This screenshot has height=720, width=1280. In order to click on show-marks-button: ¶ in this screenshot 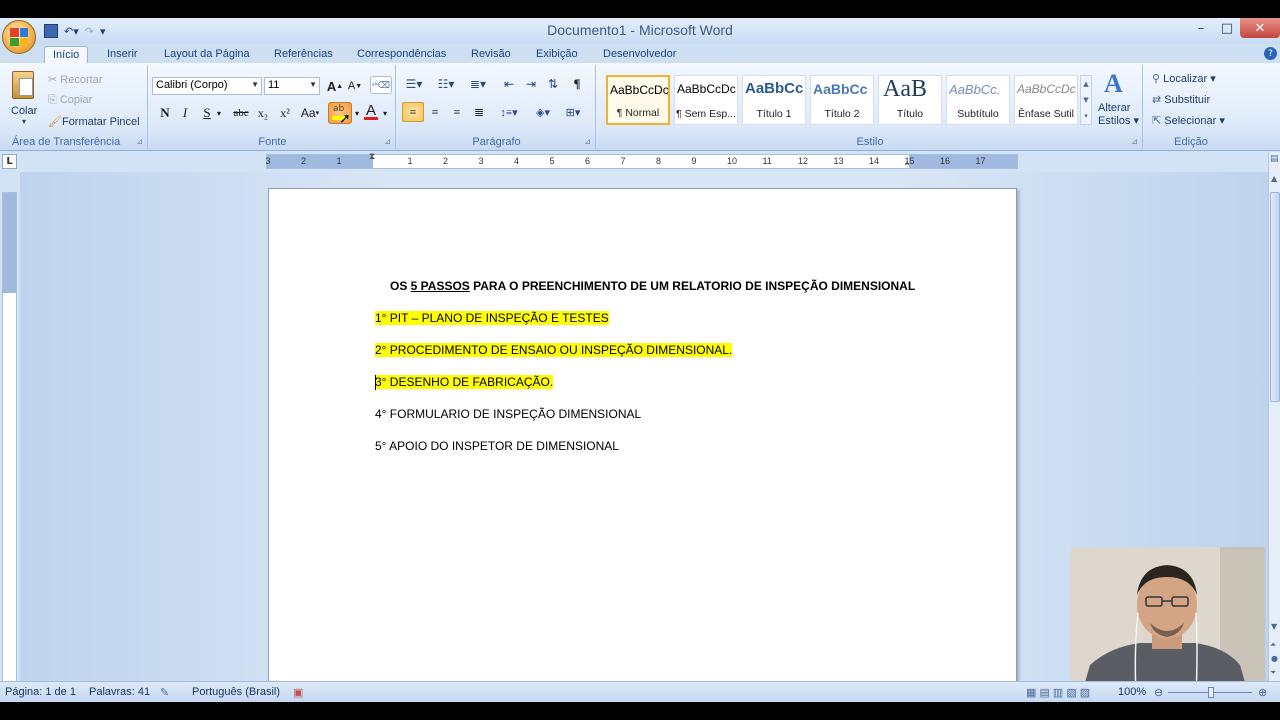, I will do `click(577, 84)`.